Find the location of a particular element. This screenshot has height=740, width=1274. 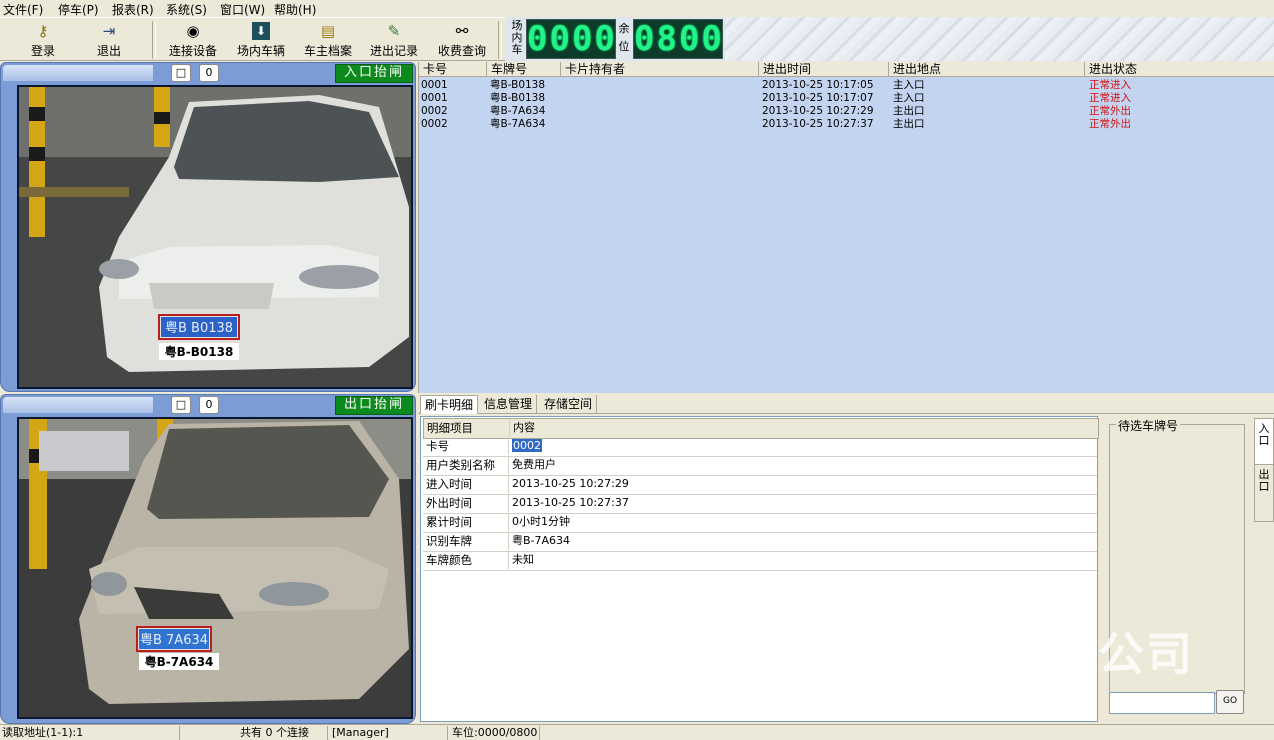

table-row: 卡号 0002 is located at coordinates (760, 447).